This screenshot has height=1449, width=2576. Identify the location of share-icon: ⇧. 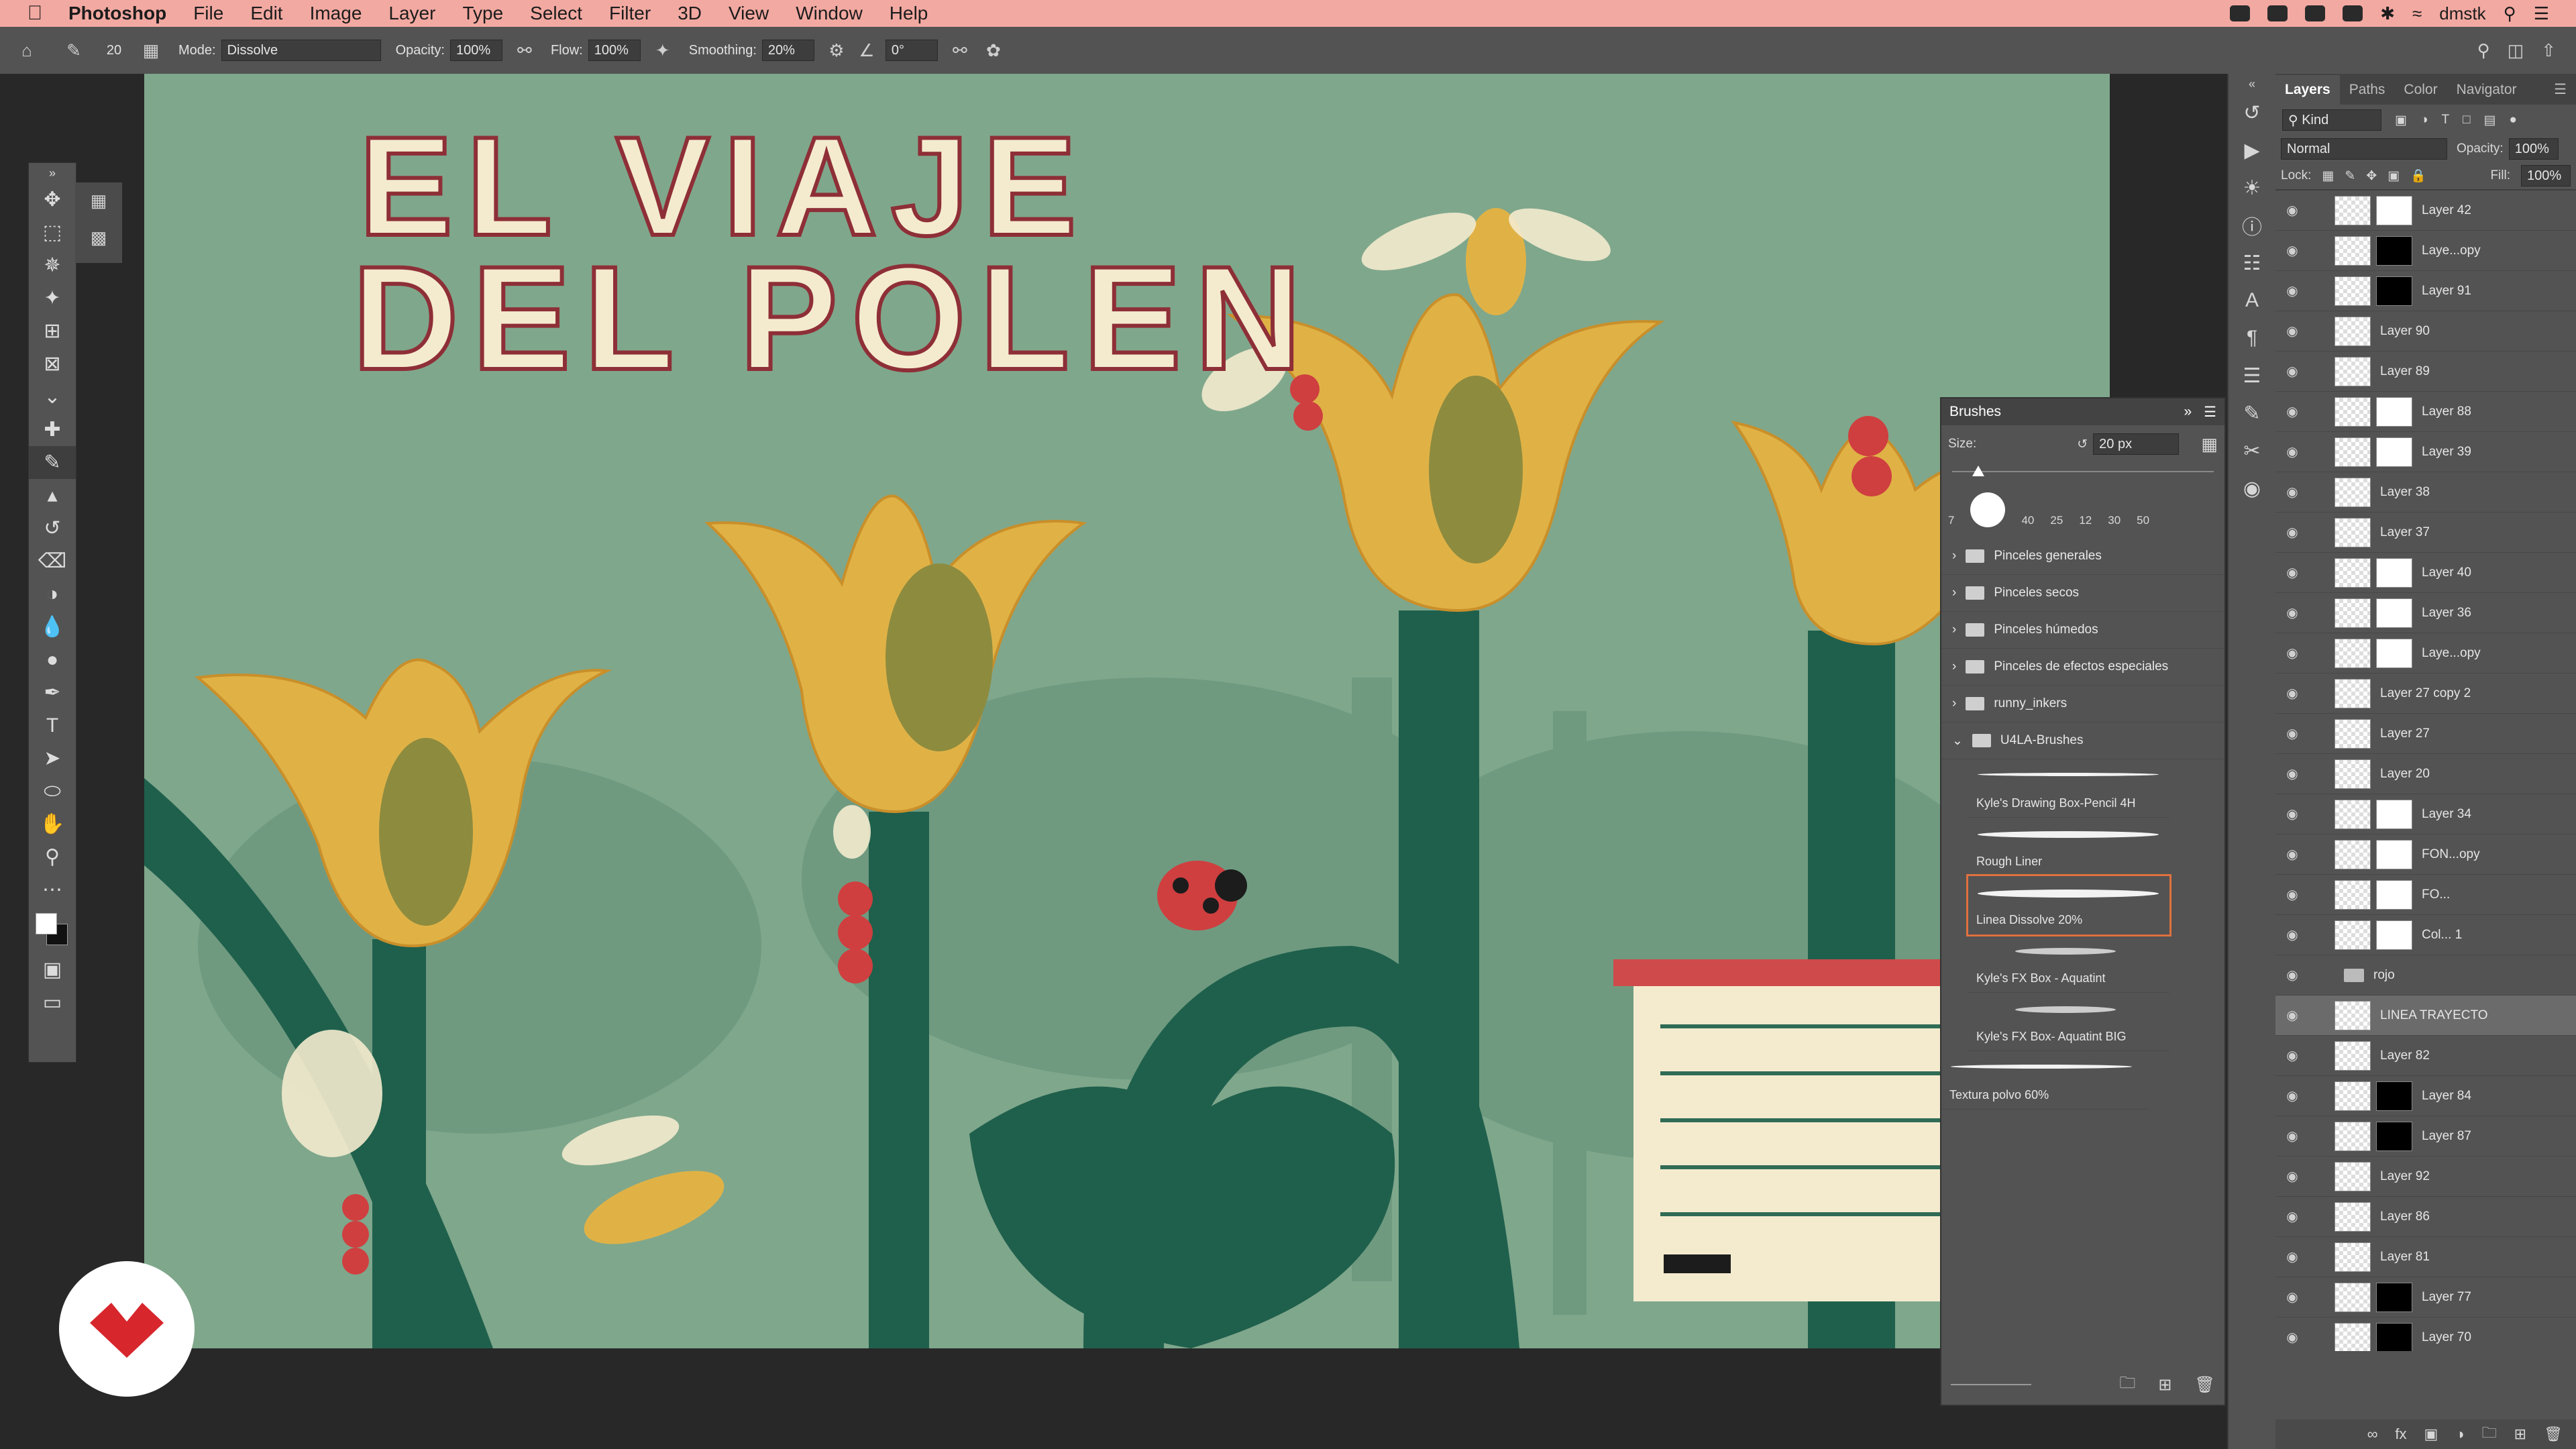
(2548, 50).